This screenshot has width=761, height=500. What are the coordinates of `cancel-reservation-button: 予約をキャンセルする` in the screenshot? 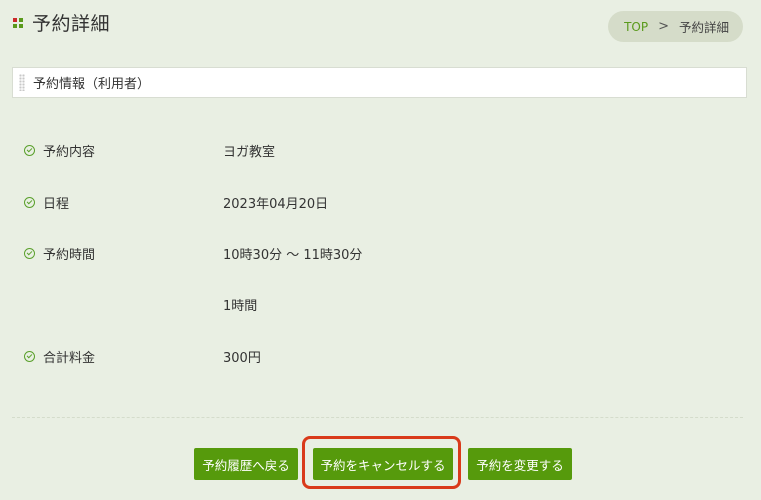 It's located at (383, 464).